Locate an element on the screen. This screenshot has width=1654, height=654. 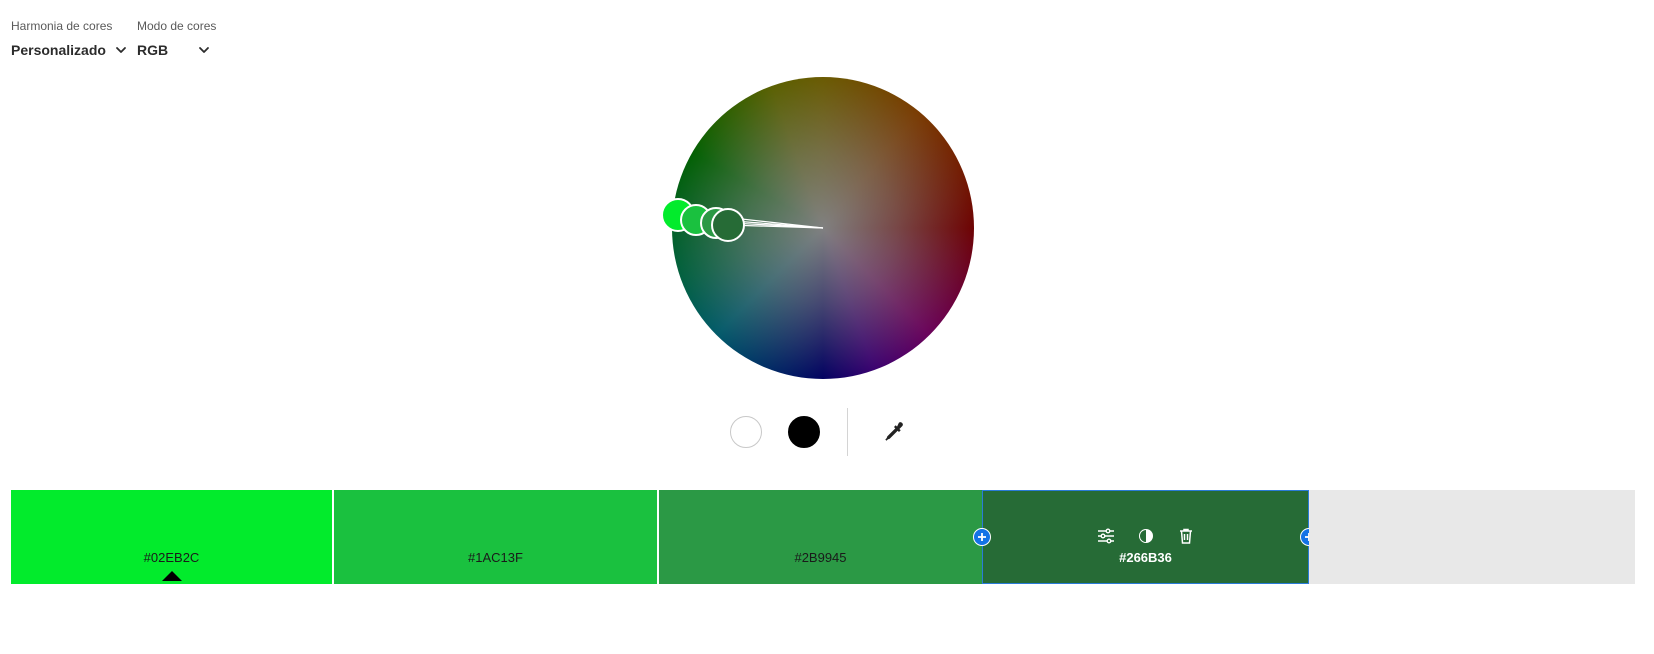
swatch-toolbar is located at coordinates (1145, 536).